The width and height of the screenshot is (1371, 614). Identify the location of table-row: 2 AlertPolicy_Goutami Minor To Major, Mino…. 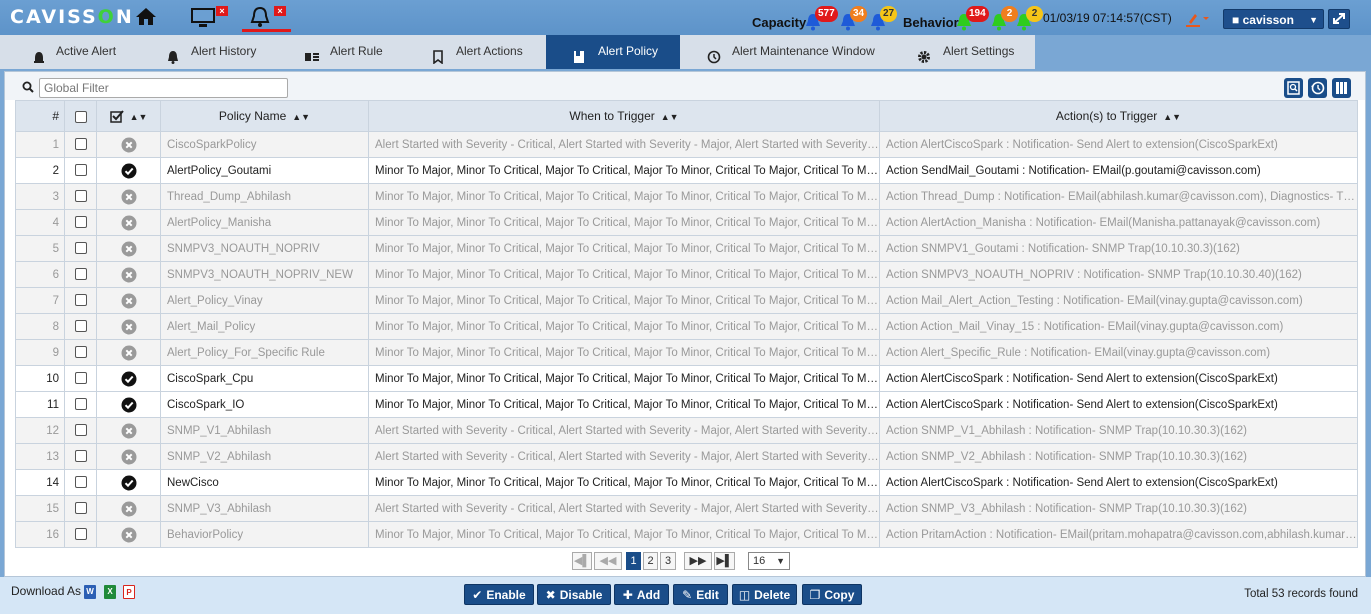
(686, 170).